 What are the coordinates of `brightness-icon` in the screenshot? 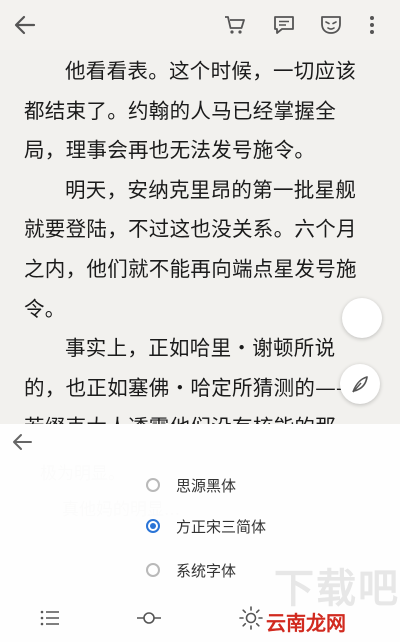 It's located at (251, 618).